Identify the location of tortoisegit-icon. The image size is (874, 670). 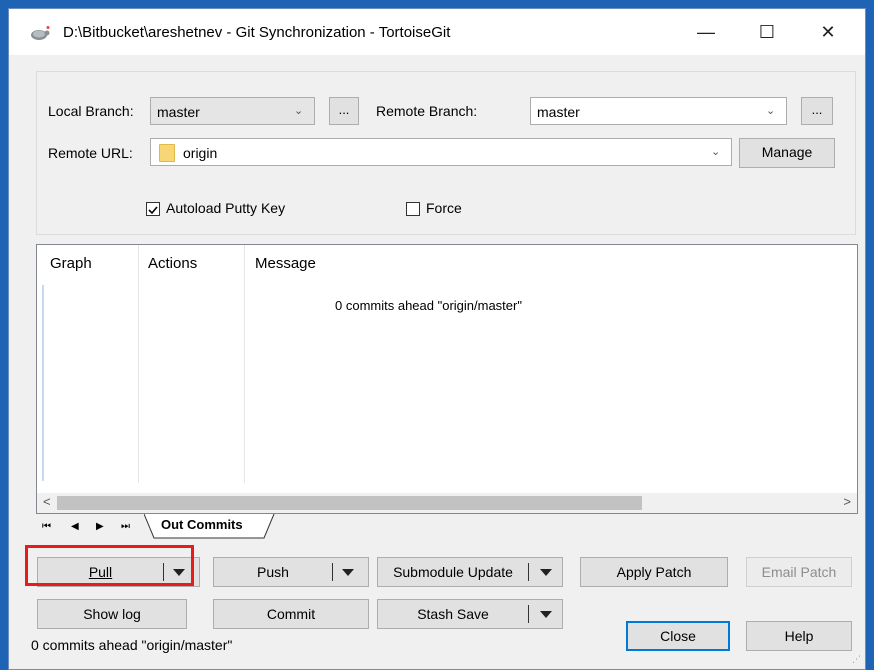
(40, 33).